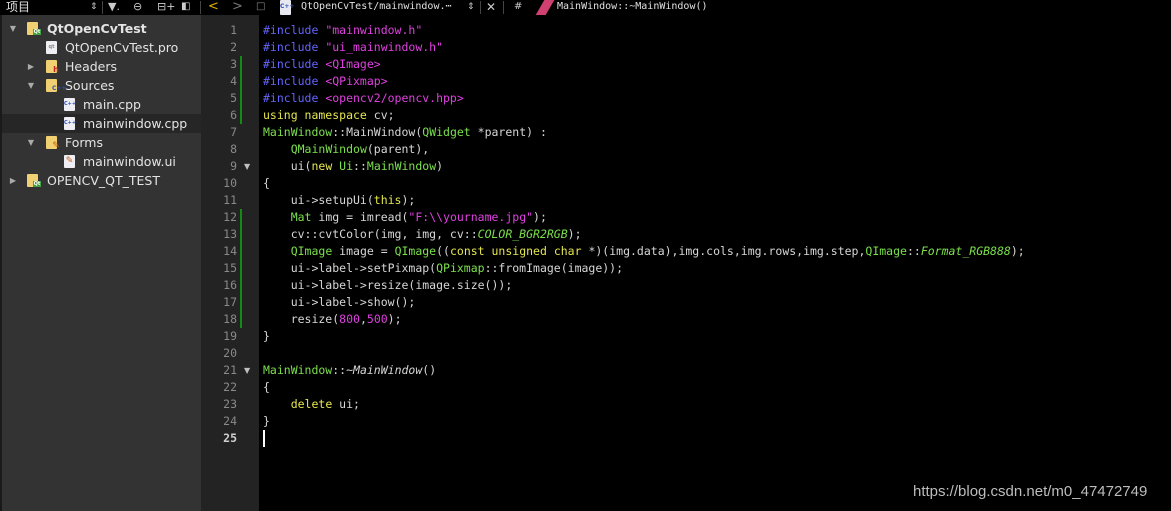  I want to click on code-token: ui->label->resize(image.size());, so click(388, 285).